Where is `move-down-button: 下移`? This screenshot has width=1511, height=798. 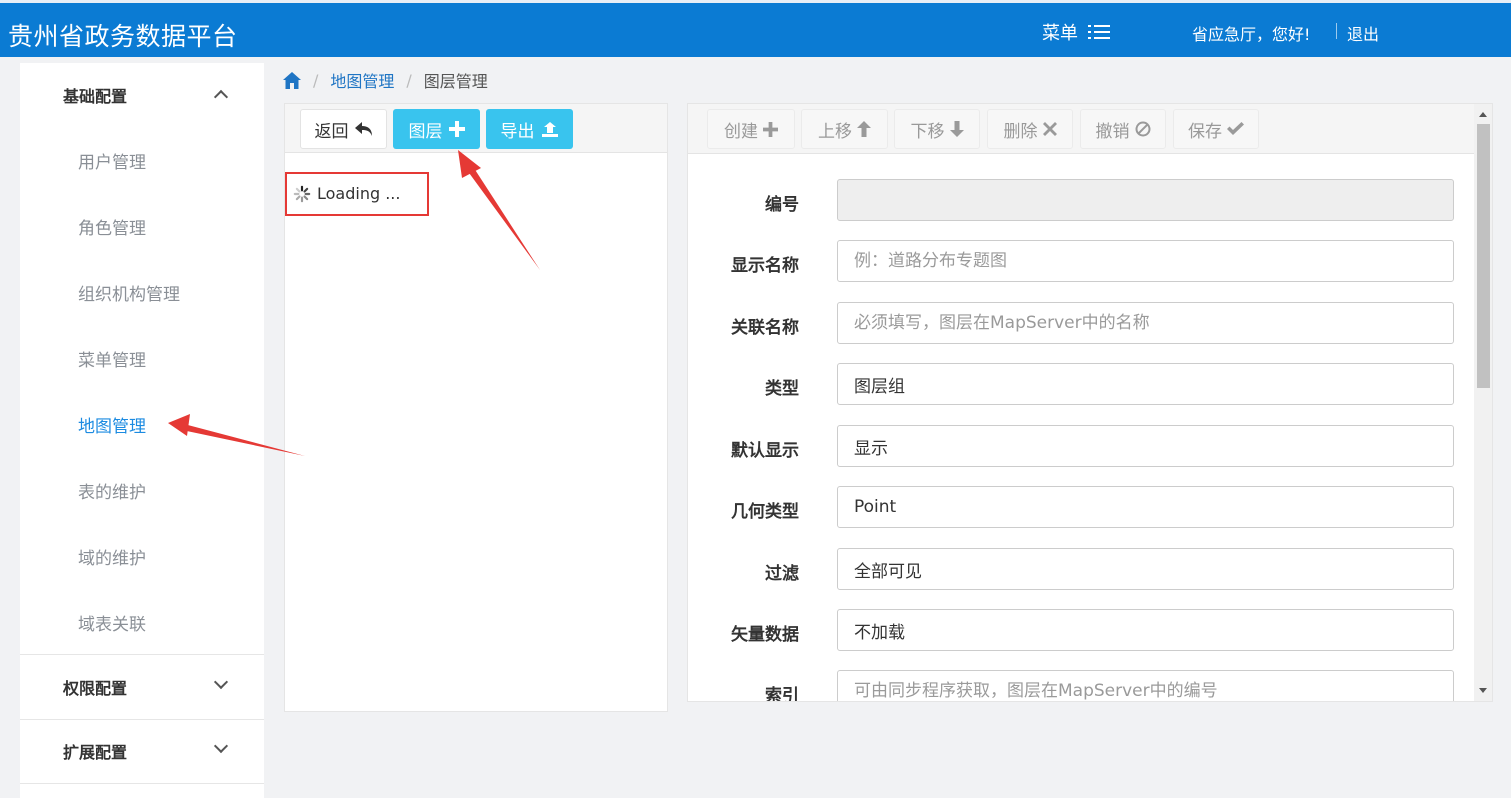 move-down-button: 下移 is located at coordinates (937, 129).